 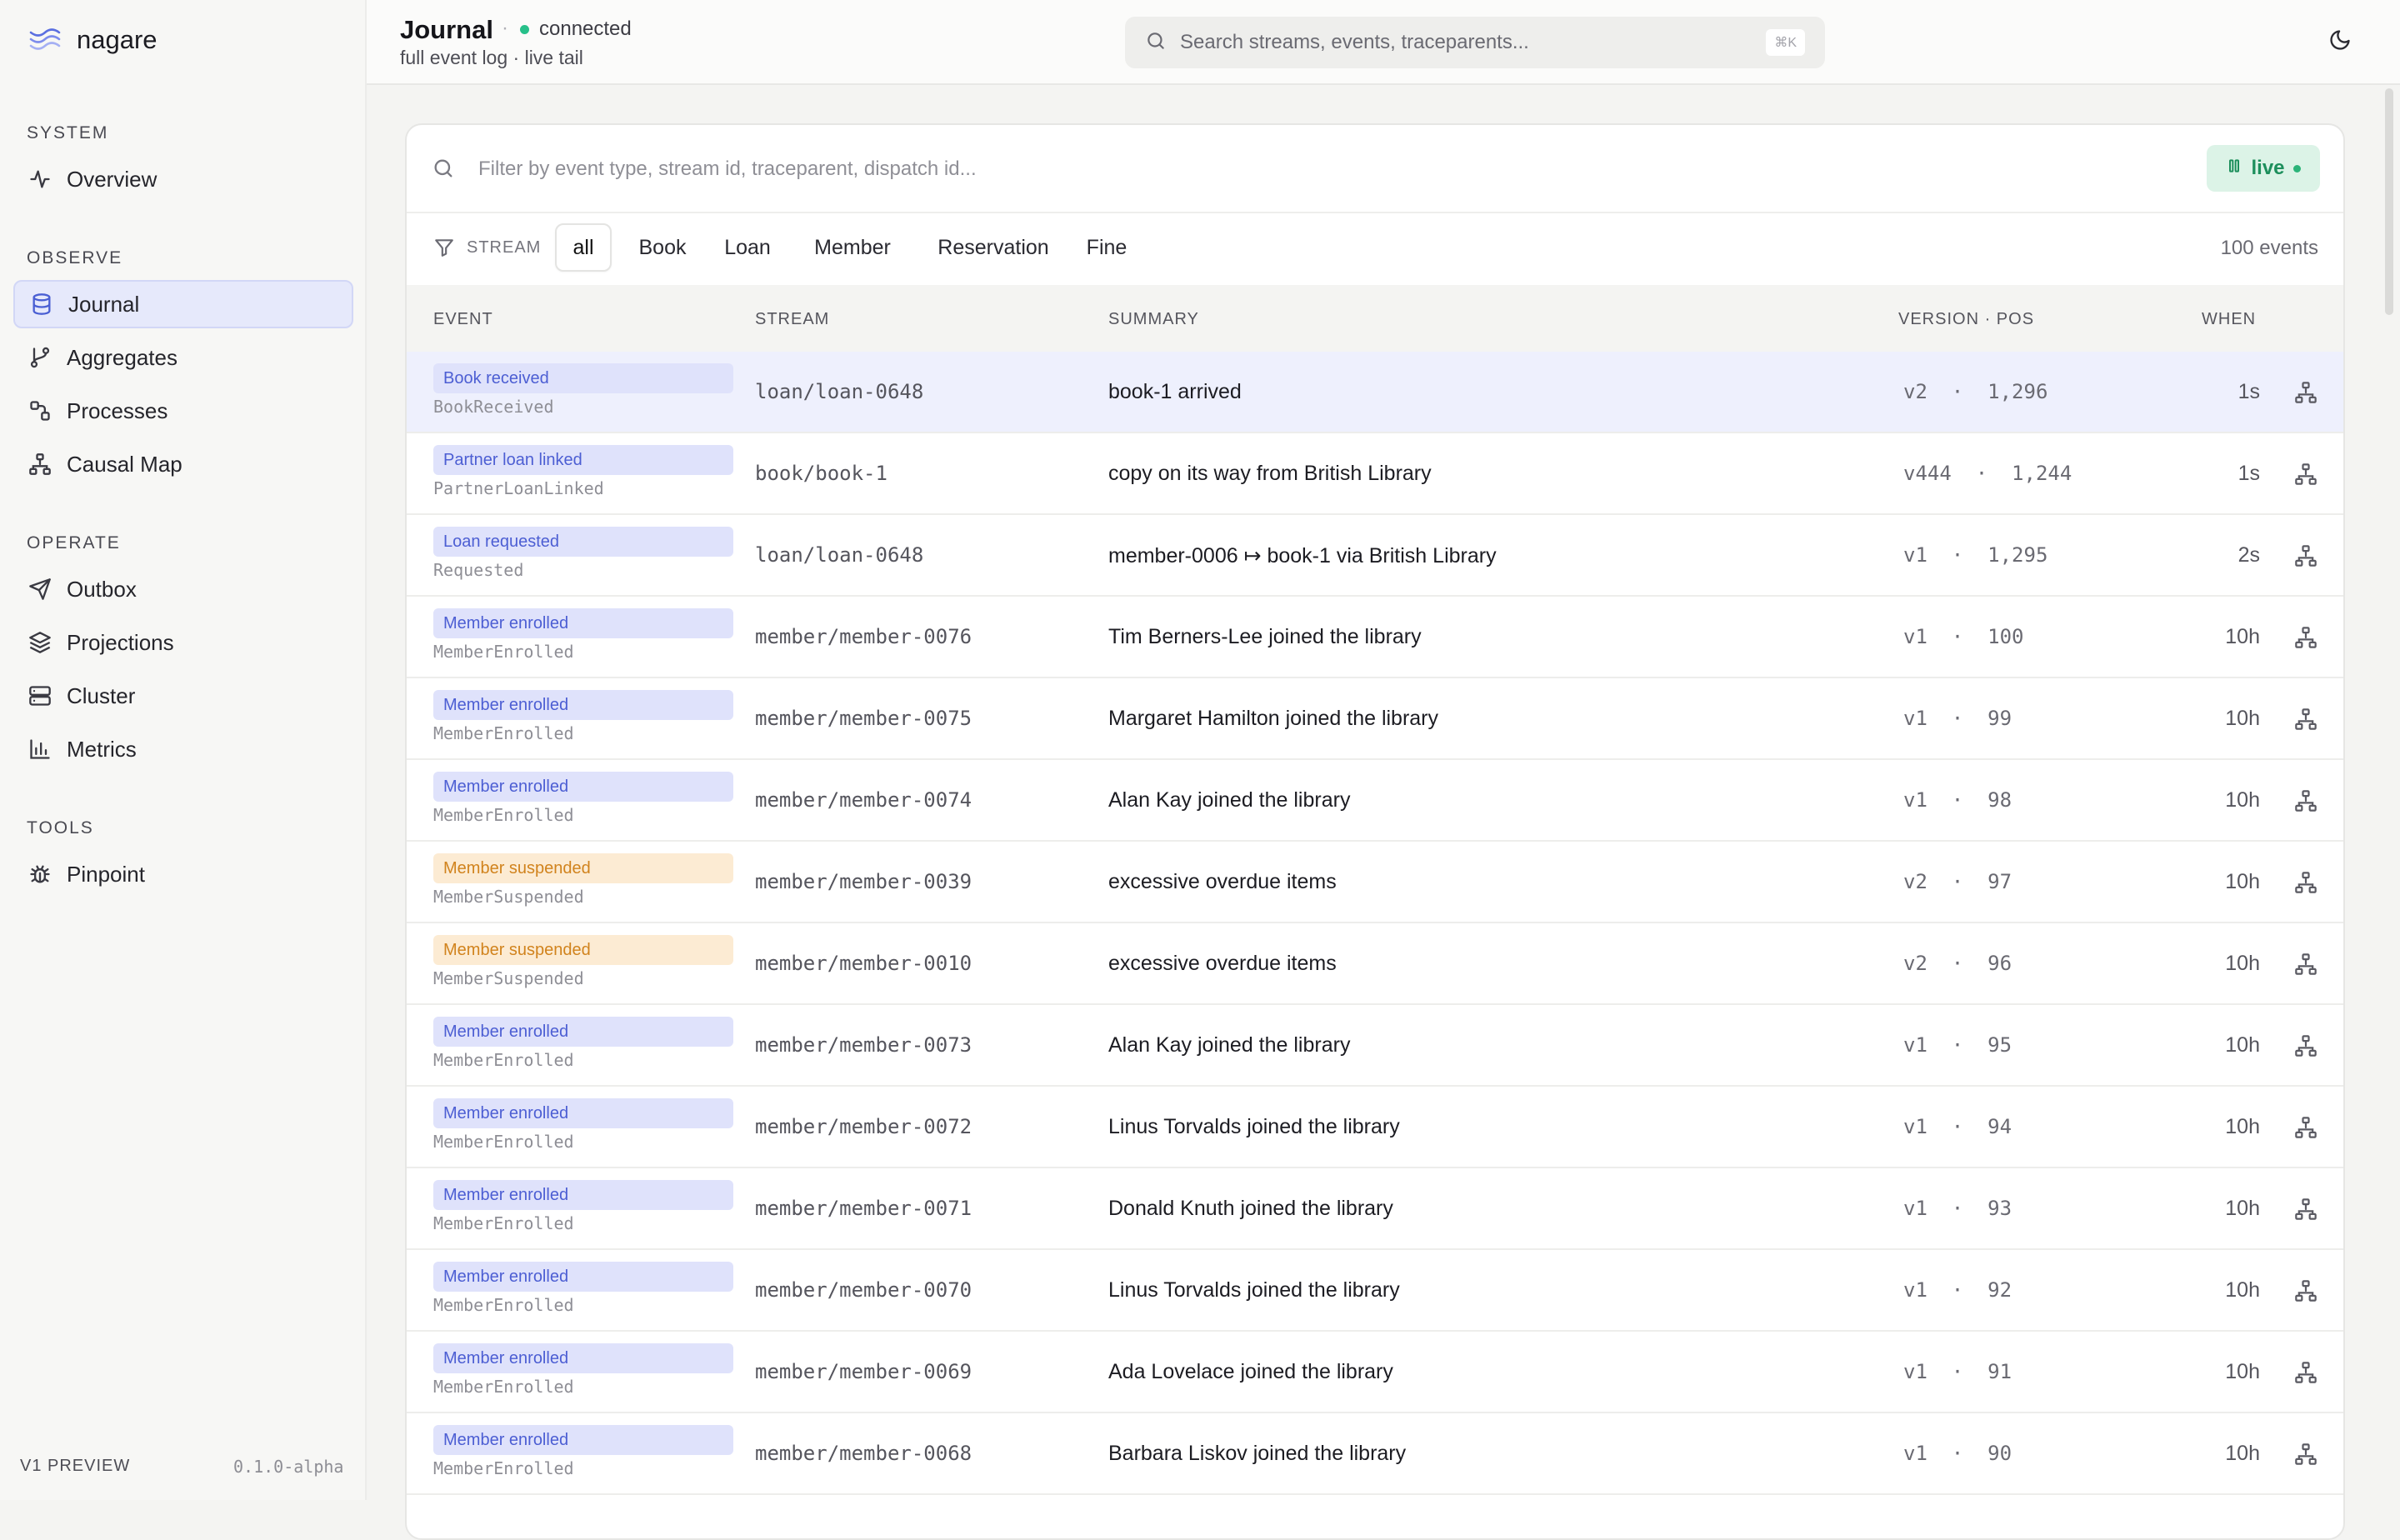 I want to click on stream-id: member/member-0070, so click(x=864, y=1290).